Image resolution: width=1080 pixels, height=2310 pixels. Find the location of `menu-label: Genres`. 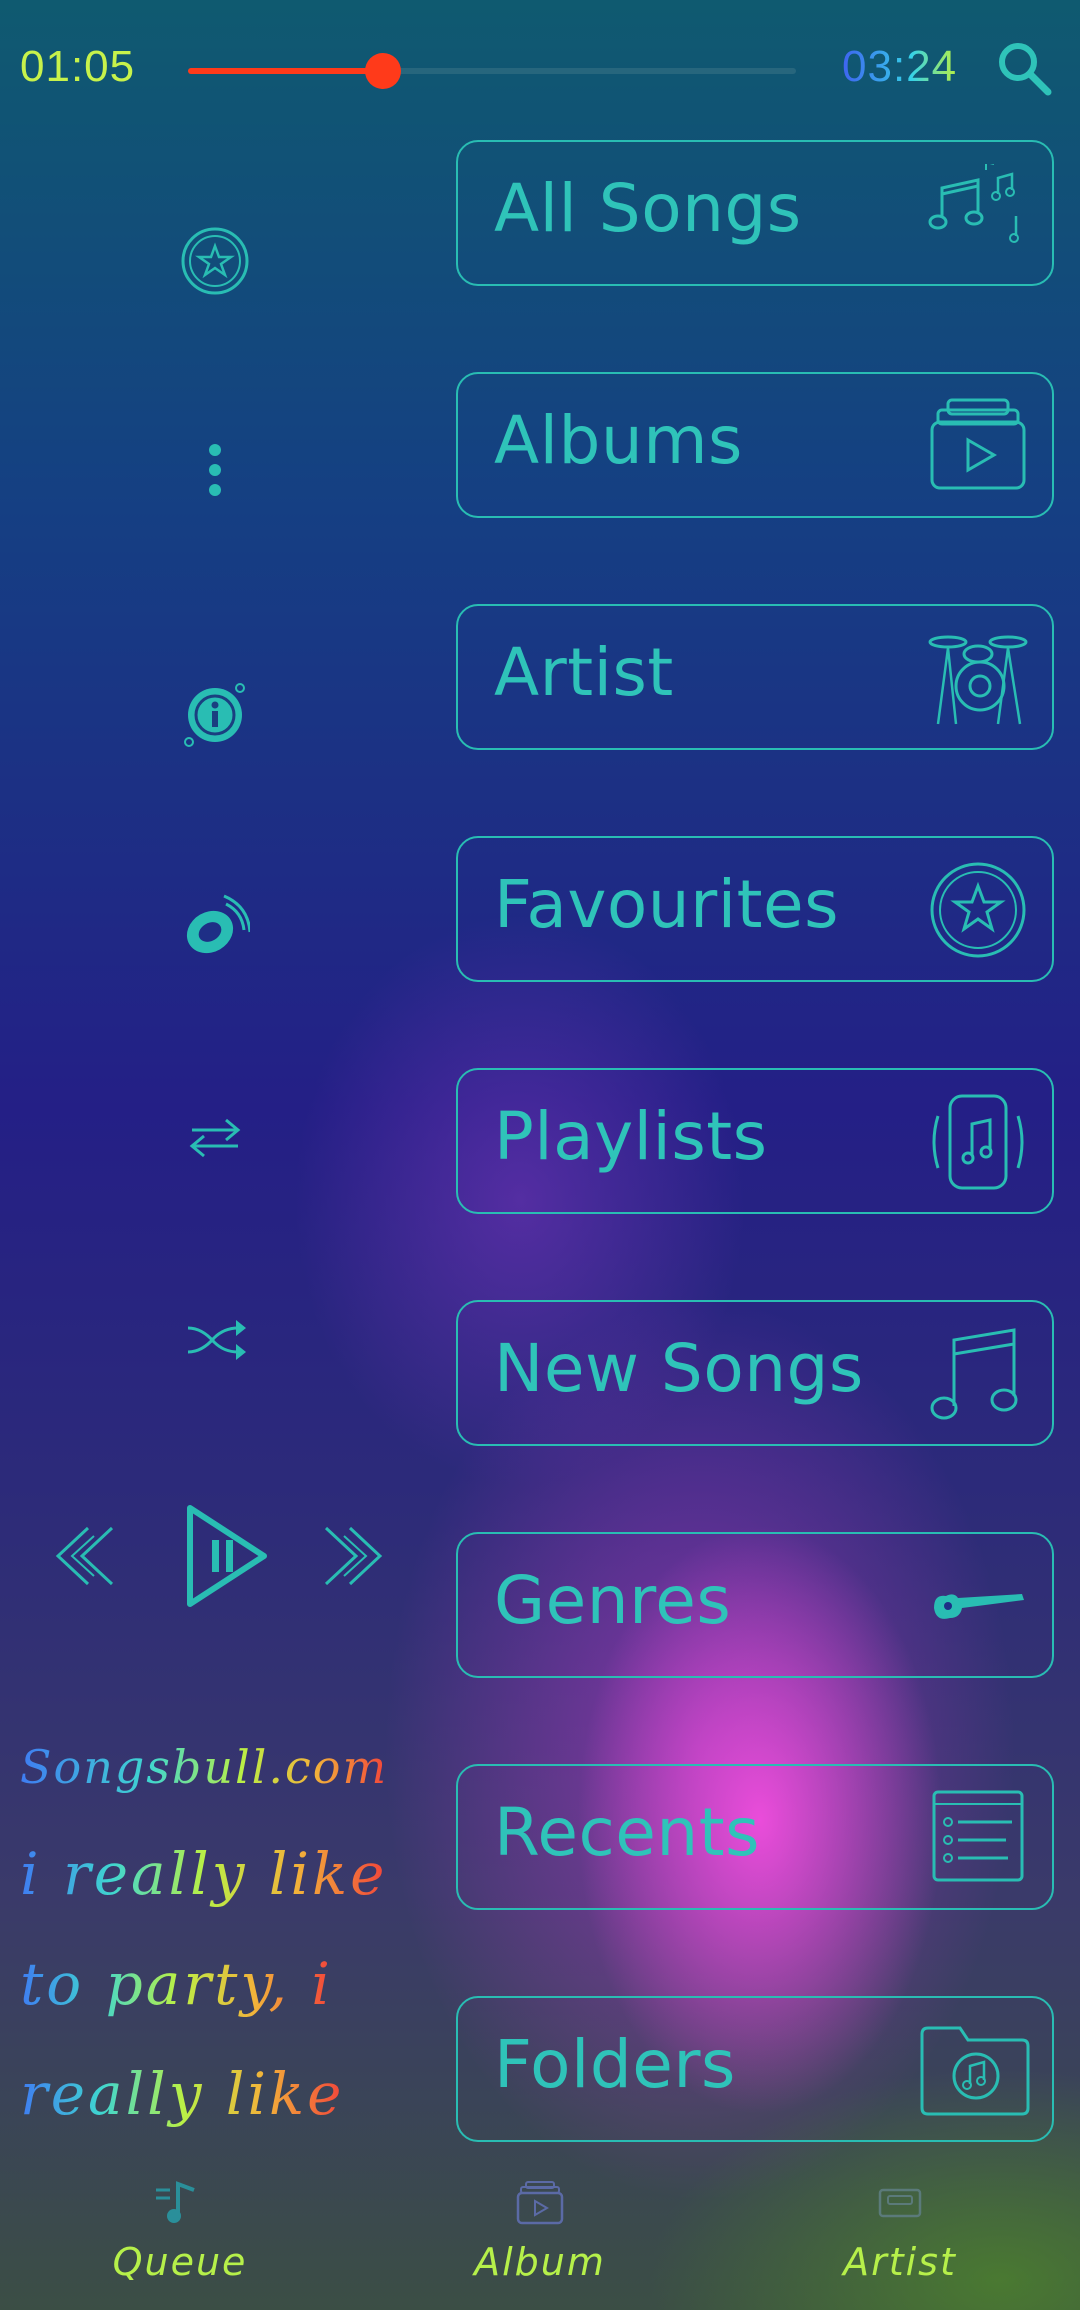

menu-label: Genres is located at coordinates (613, 1600).